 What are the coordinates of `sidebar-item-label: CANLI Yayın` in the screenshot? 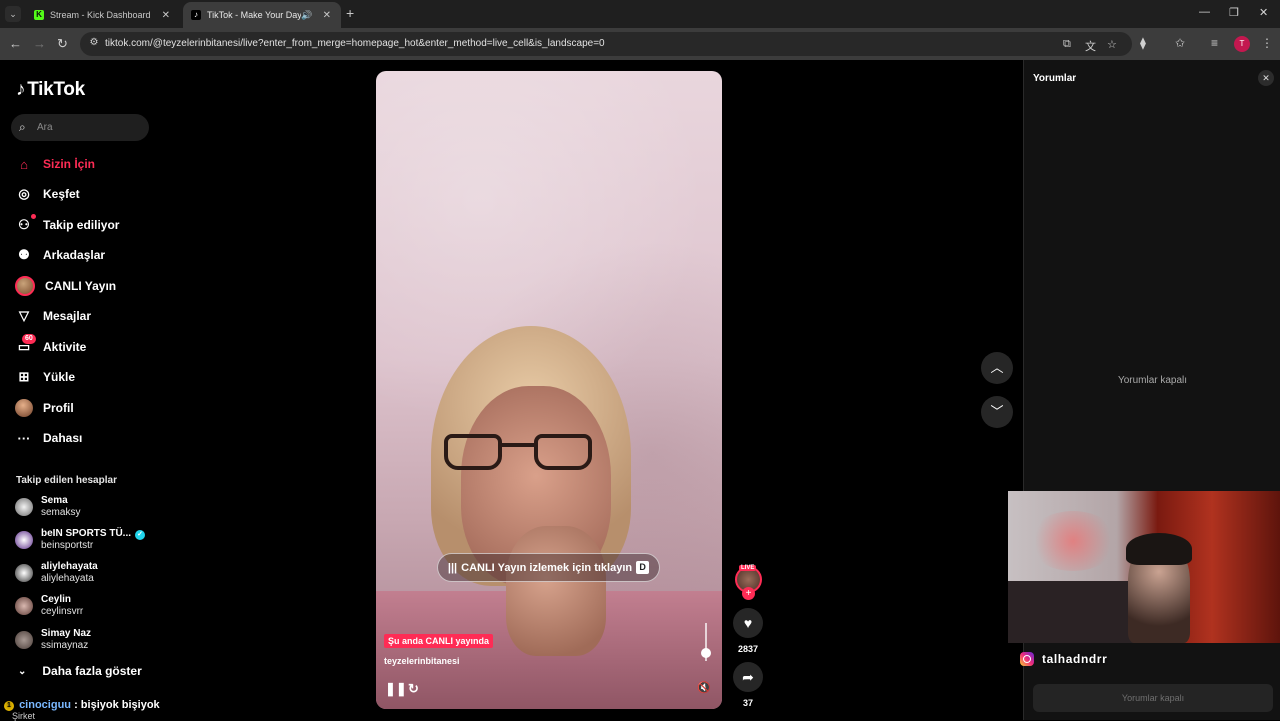 It's located at (81, 286).